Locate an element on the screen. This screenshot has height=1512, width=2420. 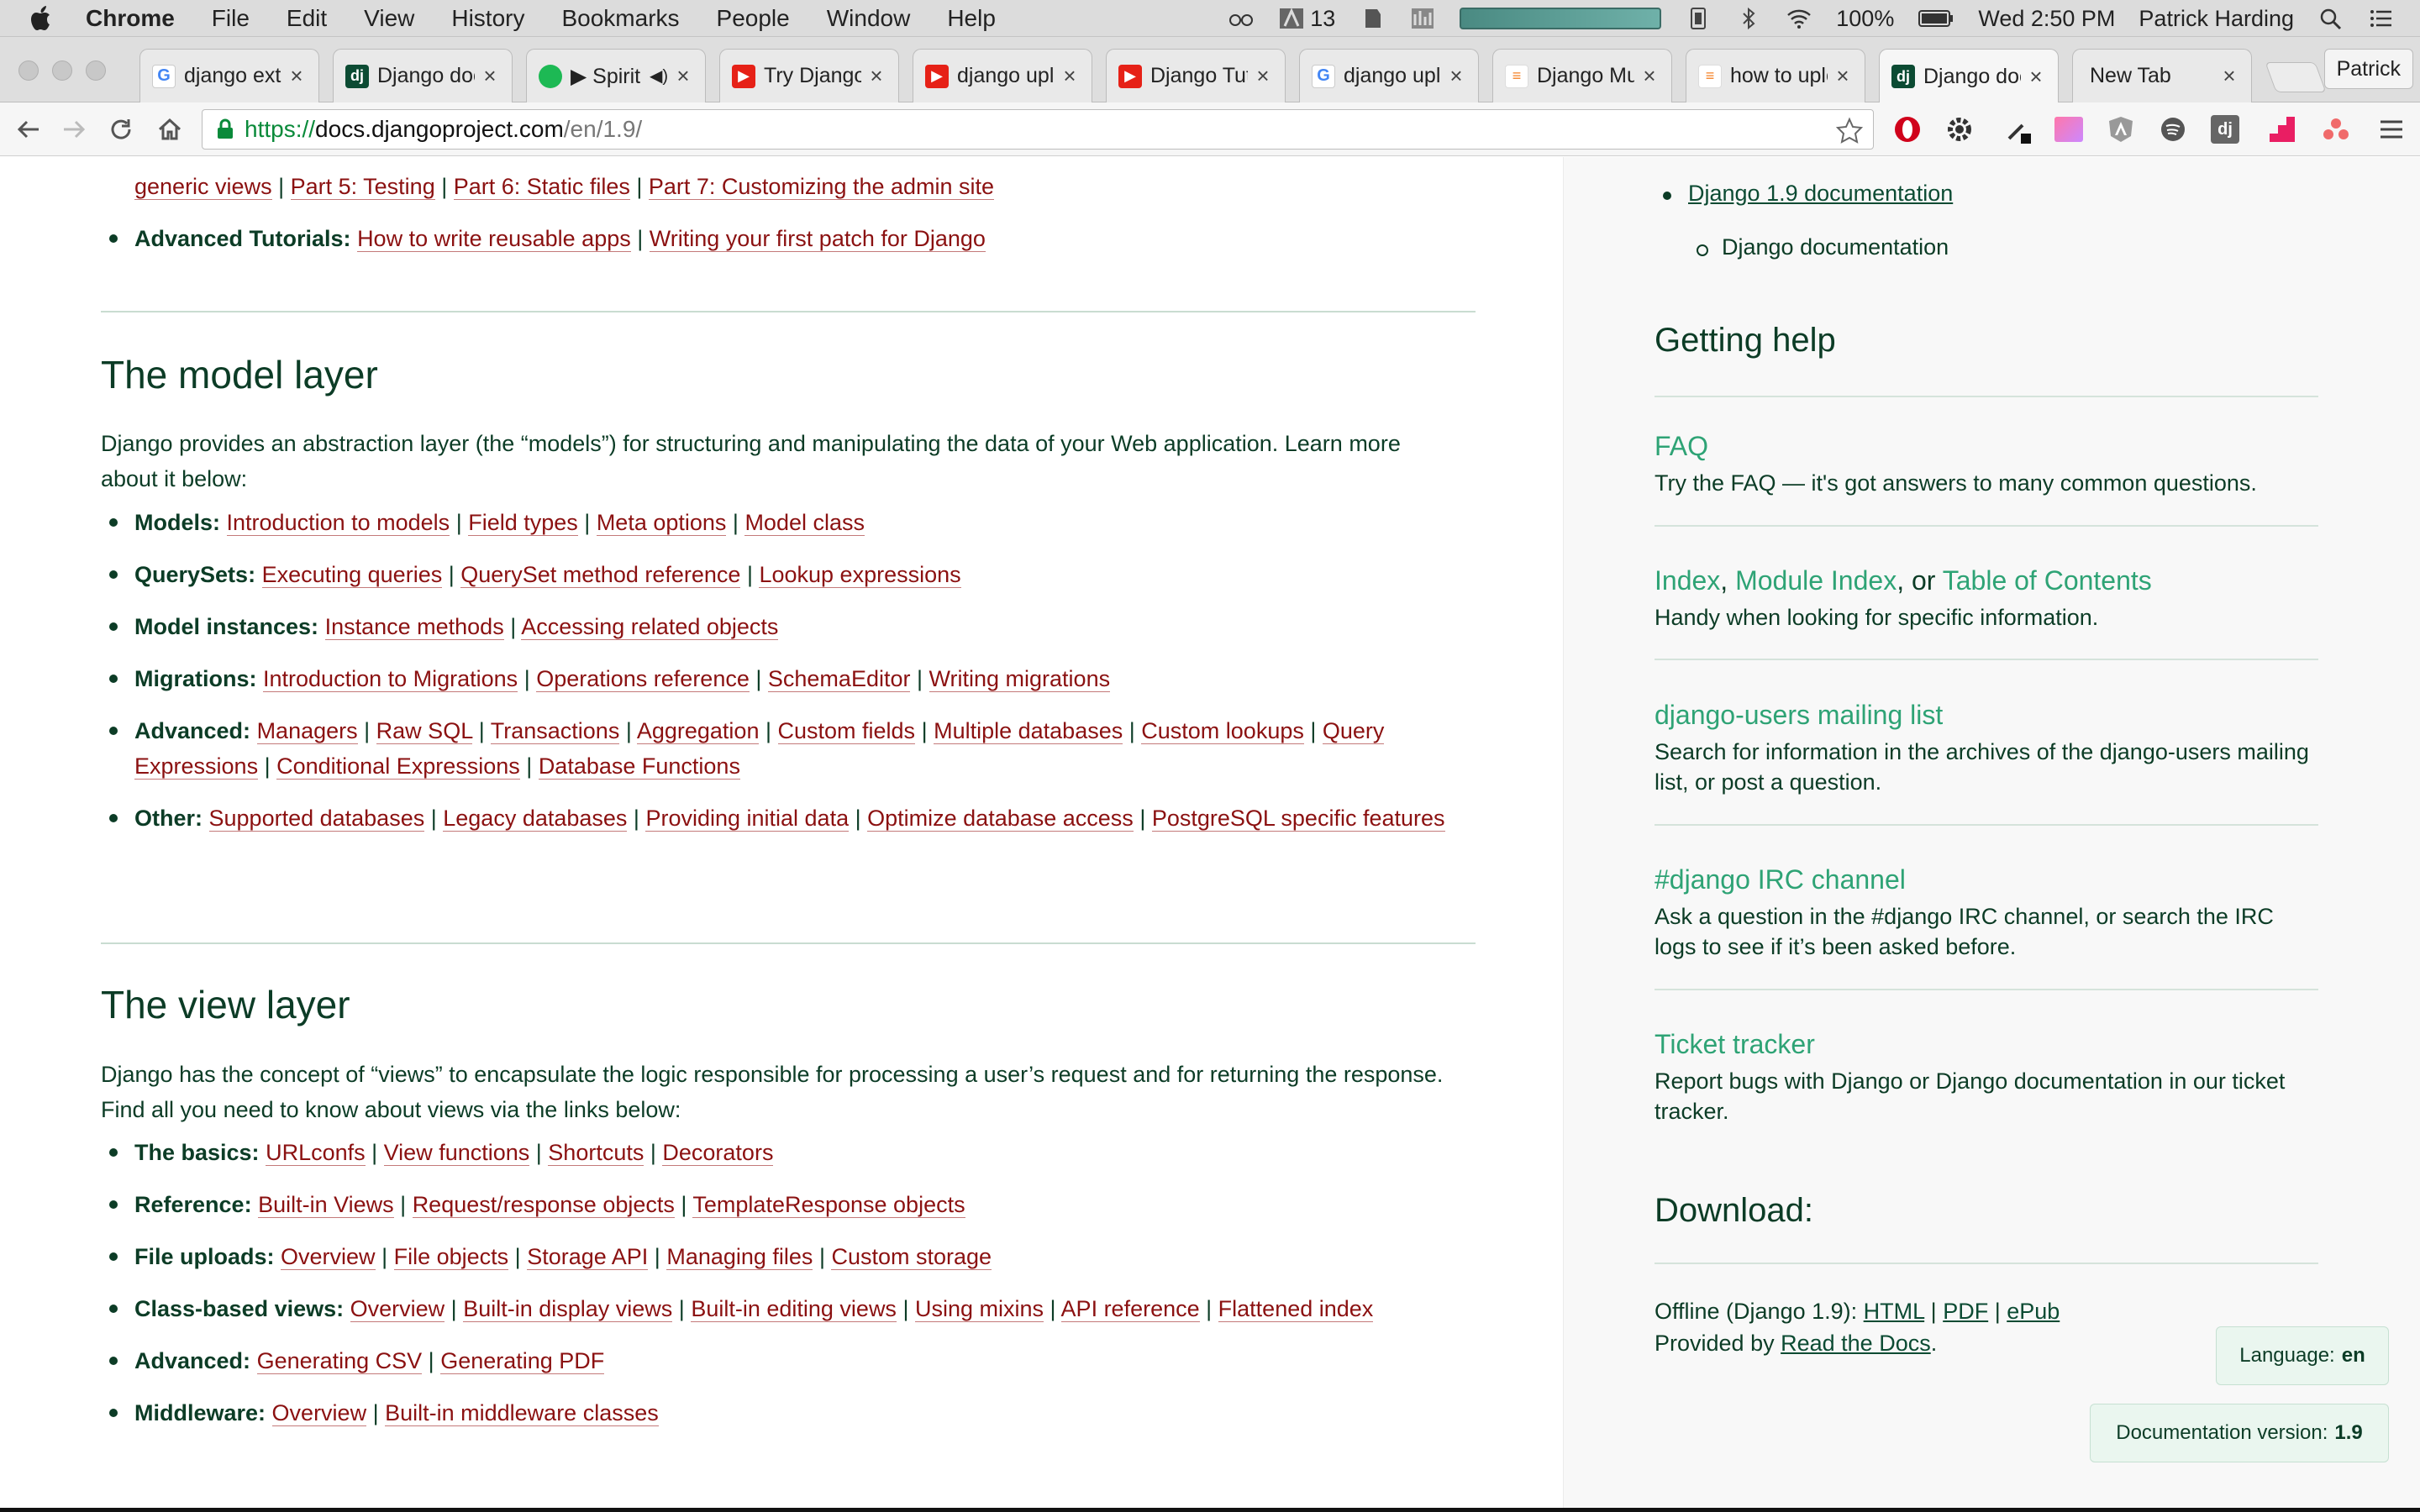
doc-link-generating-pdf: Generating PDF is located at coordinates (522, 1361).